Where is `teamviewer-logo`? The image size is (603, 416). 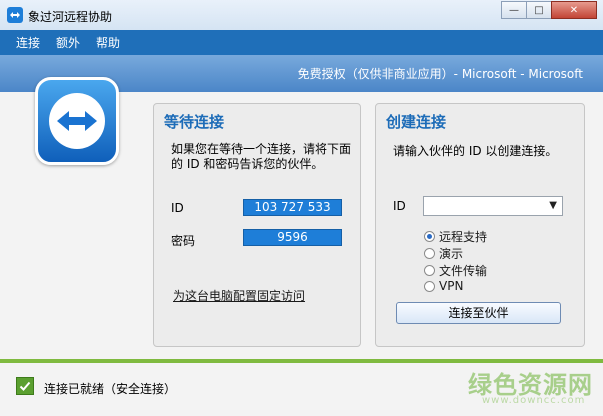
teamviewer-logo is located at coordinates (77, 121).